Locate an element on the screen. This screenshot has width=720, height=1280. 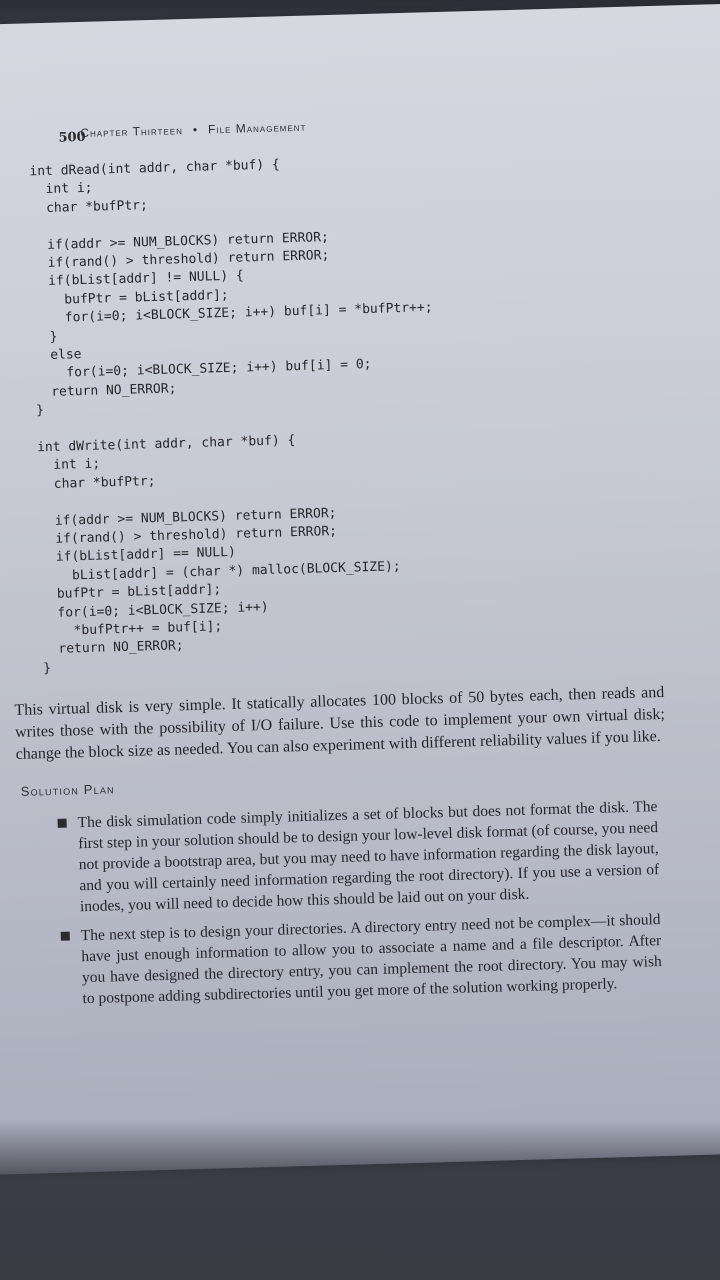
running-head-title: File Management is located at coordinates (257, 128).